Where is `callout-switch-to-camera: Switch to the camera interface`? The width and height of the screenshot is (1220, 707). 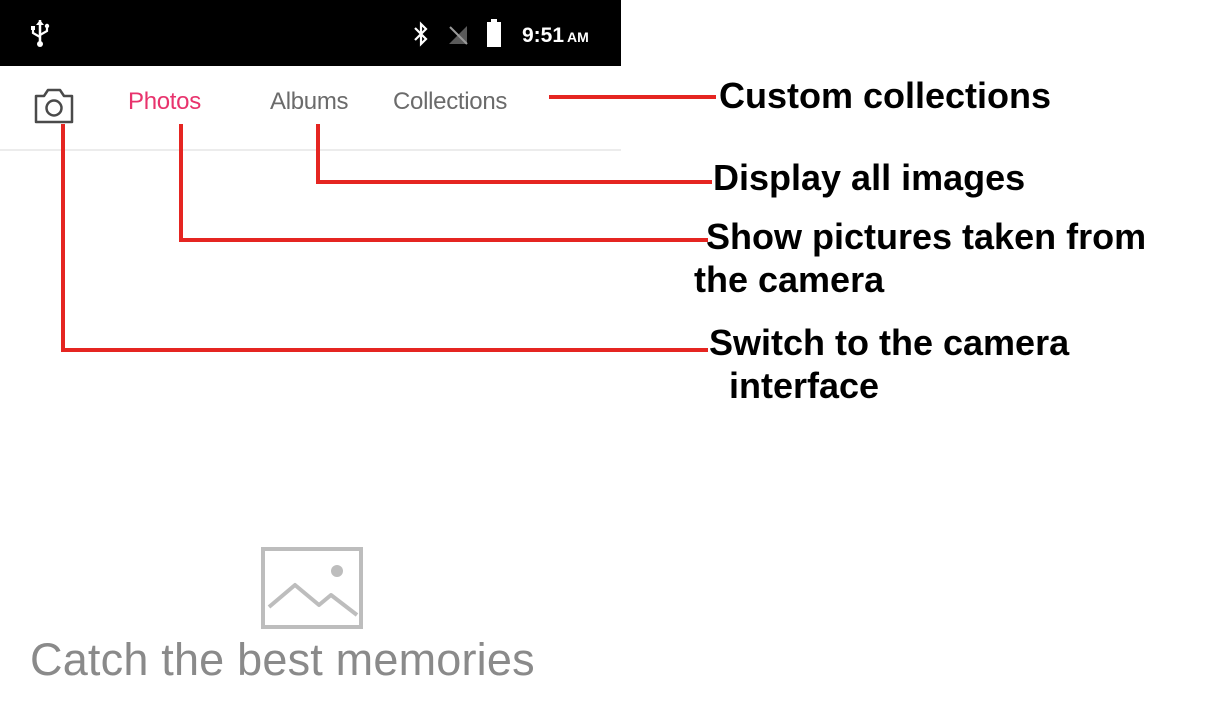 callout-switch-to-camera: Switch to the camera interface is located at coordinates (889, 364).